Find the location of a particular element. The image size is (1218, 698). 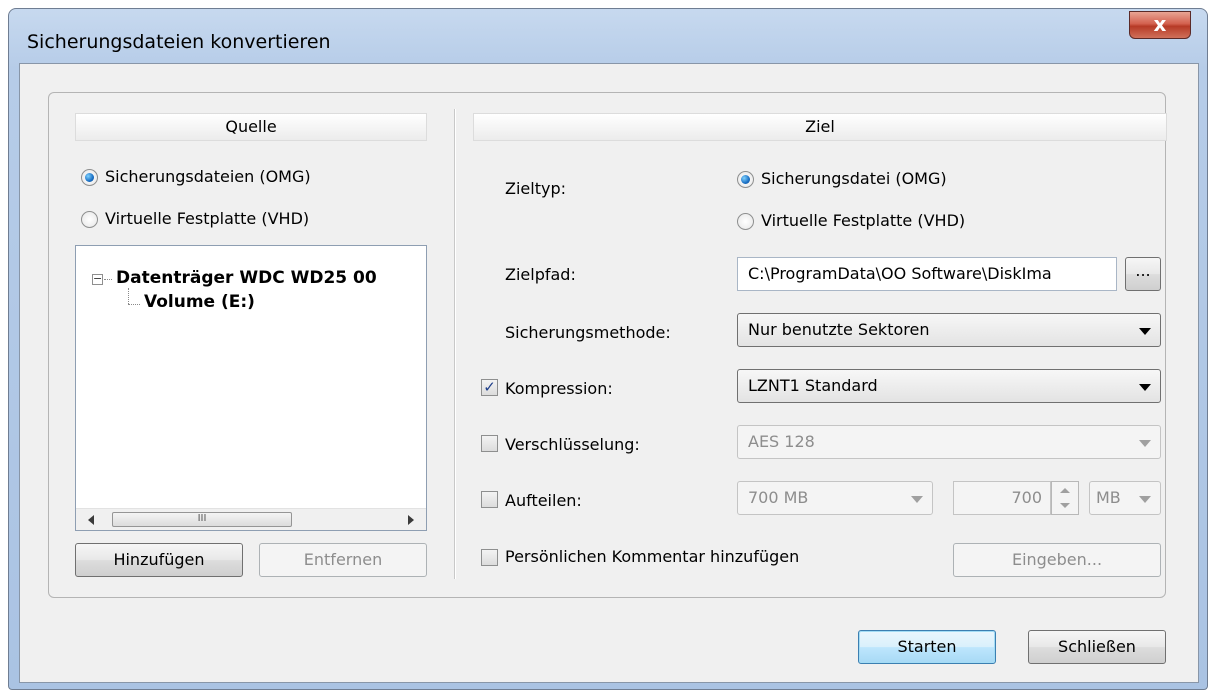

target-type-label: Zieltyp: is located at coordinates (535, 188).